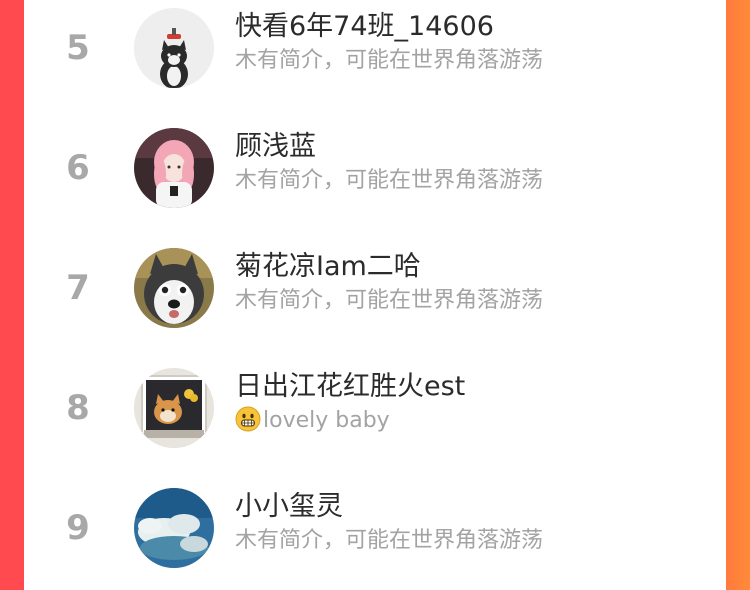 Image resolution: width=750 pixels, height=590 pixels. I want to click on user-name: 菊花凉Iam二哈, so click(328, 267).